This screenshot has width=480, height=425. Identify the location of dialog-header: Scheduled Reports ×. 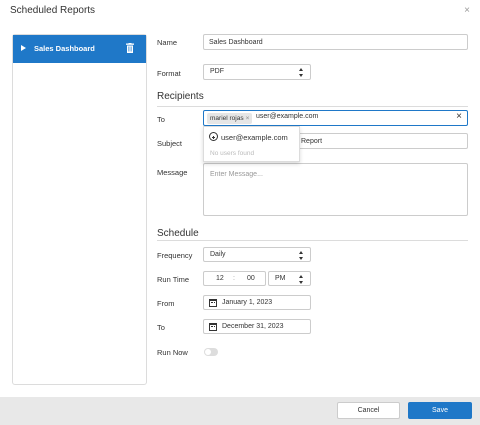
(240, 12).